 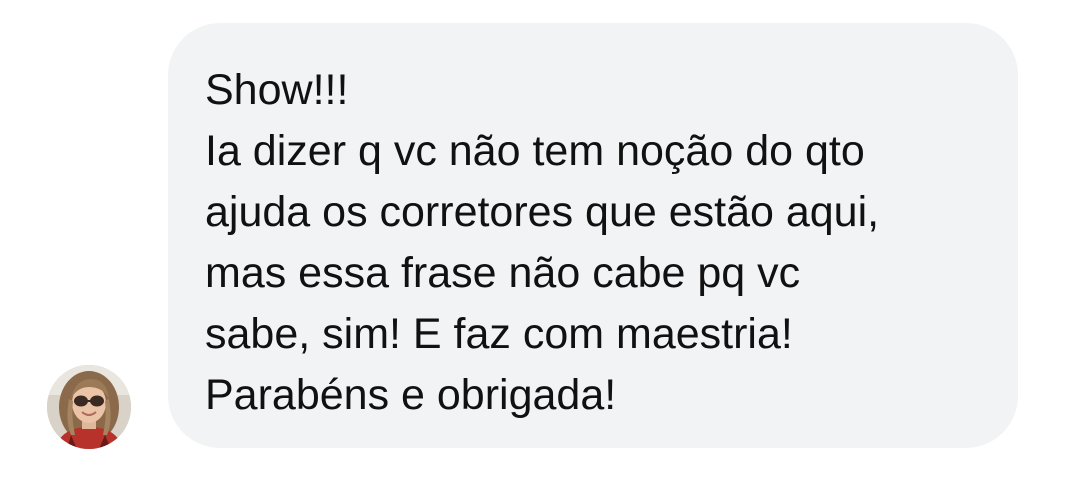 I want to click on avatar-photo-icon, so click(x=89, y=407).